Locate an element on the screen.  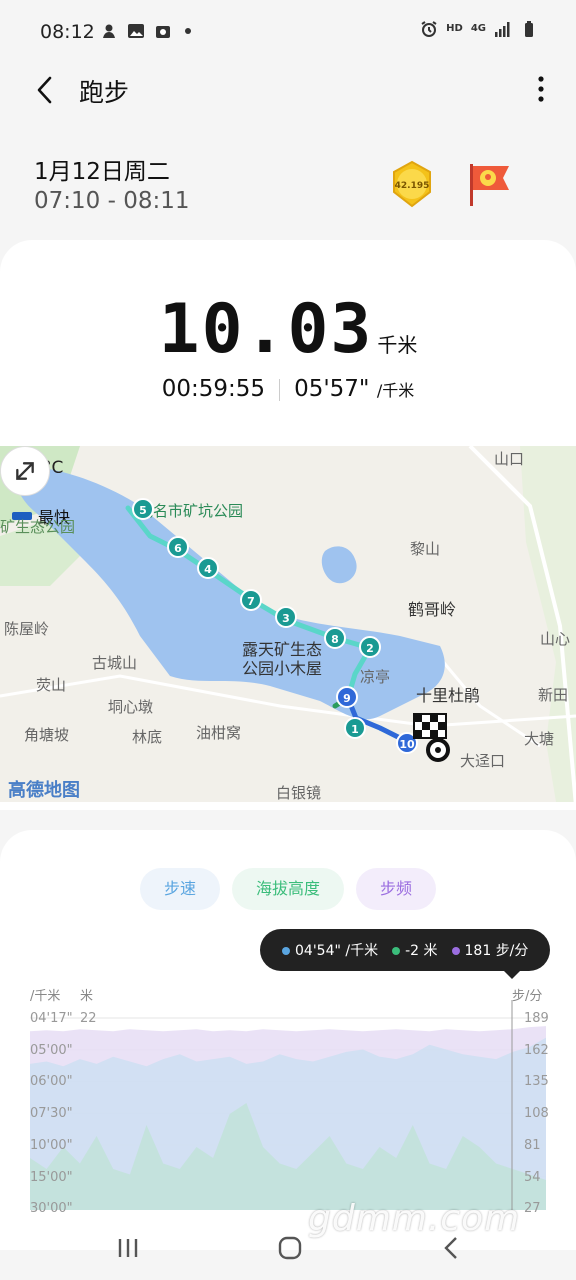
system-nav-bar is located at coordinates (288, 1247).